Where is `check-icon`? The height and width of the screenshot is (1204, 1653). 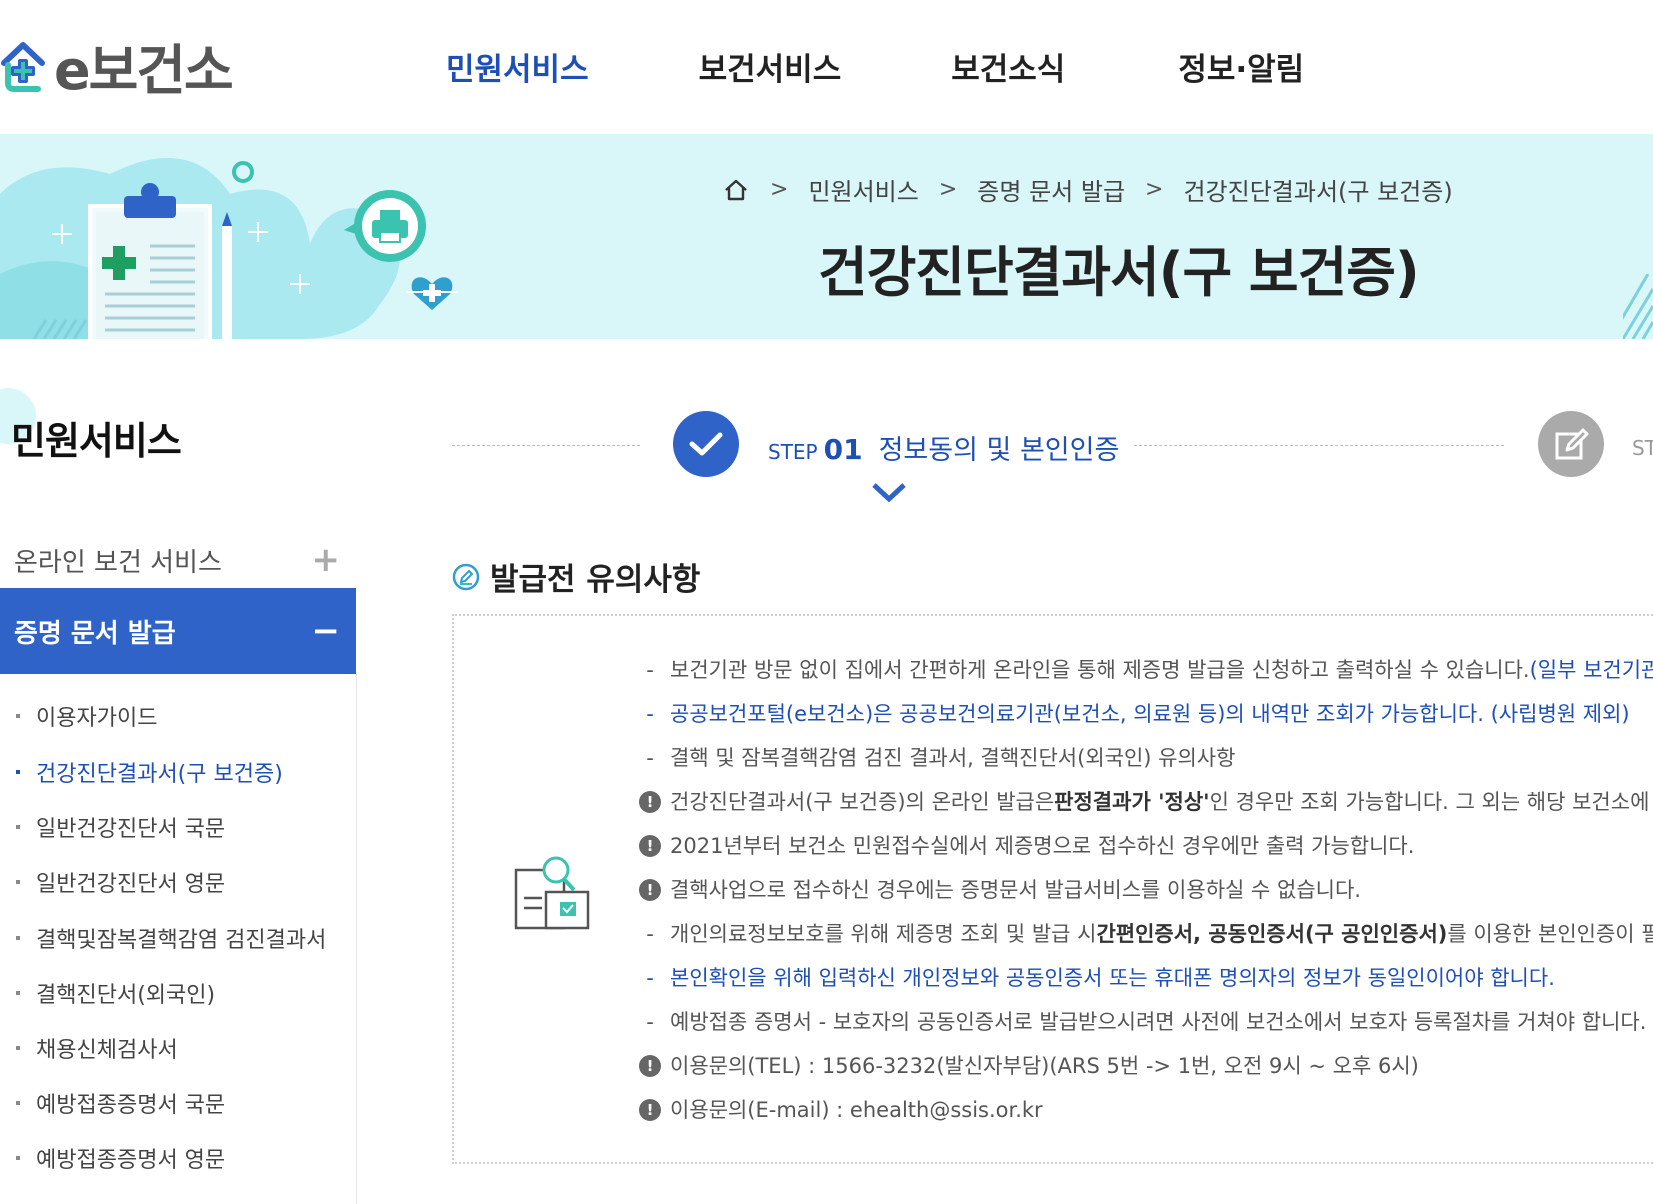 check-icon is located at coordinates (706, 444).